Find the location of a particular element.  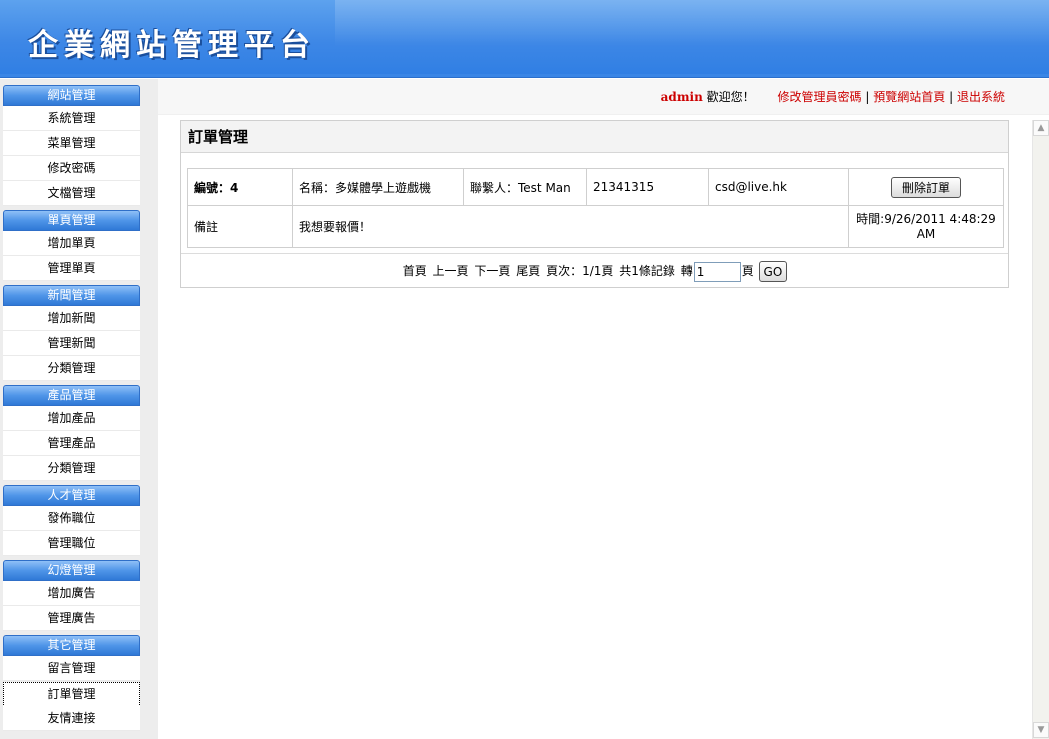

sidebar-section-site: 網站管理 is located at coordinates (71, 95).